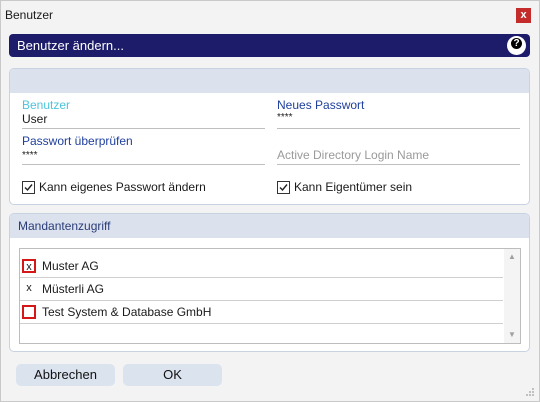 This screenshot has width=540, height=402. I want to click on can-be-owner-checkbox: Kann Eigentümer sein, so click(344, 187).